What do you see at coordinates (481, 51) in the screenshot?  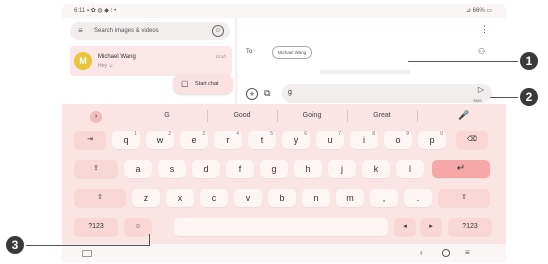 I see `add-person-icon: ⚇` at bounding box center [481, 51].